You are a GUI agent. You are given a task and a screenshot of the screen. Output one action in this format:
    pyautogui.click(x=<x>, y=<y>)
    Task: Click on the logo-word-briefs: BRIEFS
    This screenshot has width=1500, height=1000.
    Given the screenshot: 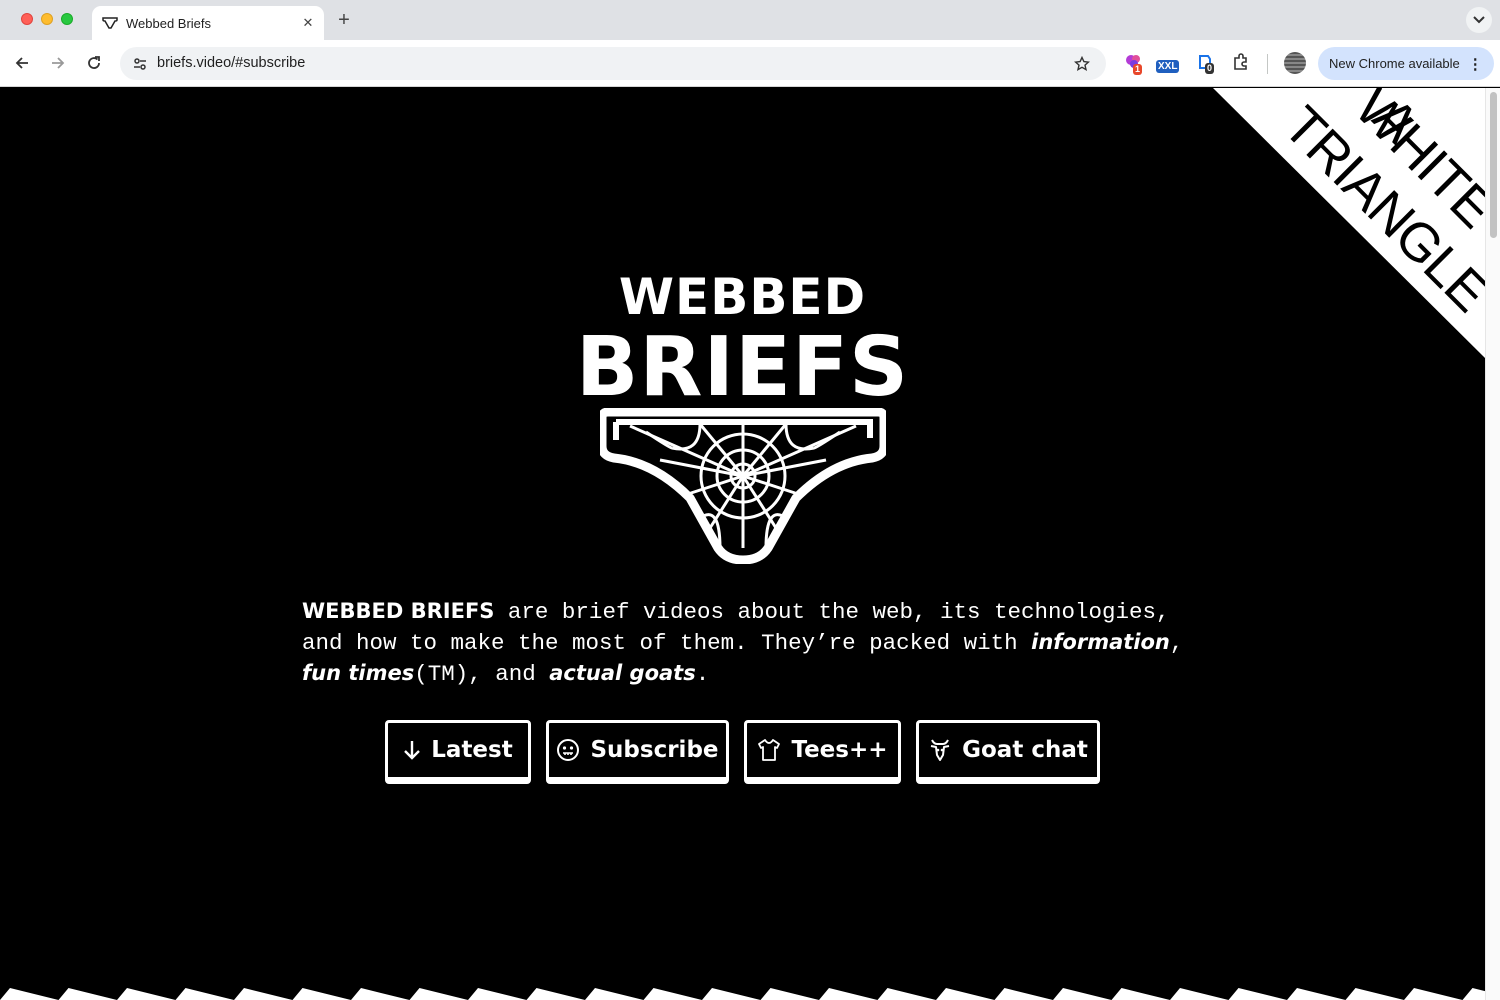 What is the action you would take?
    pyautogui.click(x=742, y=367)
    